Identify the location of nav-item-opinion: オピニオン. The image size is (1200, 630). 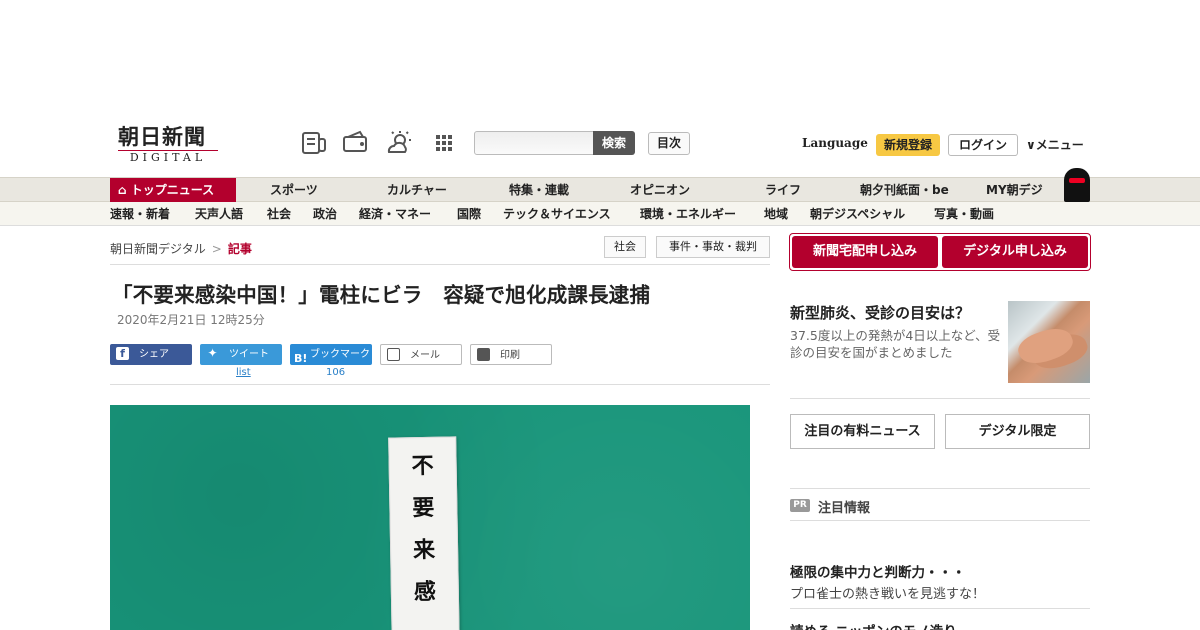
(660, 190).